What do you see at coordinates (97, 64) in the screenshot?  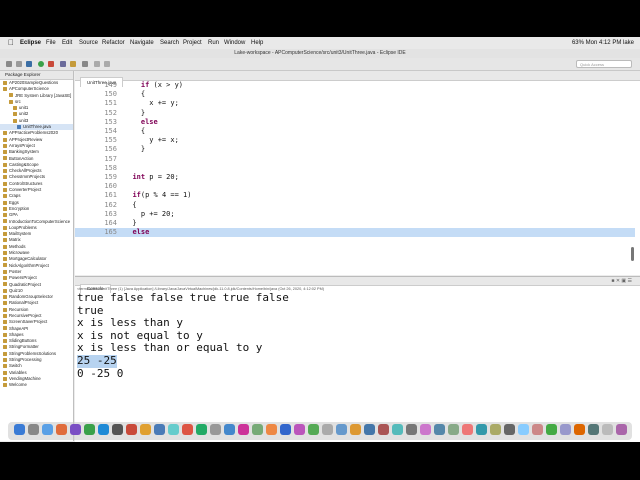 I see `back-icon` at bounding box center [97, 64].